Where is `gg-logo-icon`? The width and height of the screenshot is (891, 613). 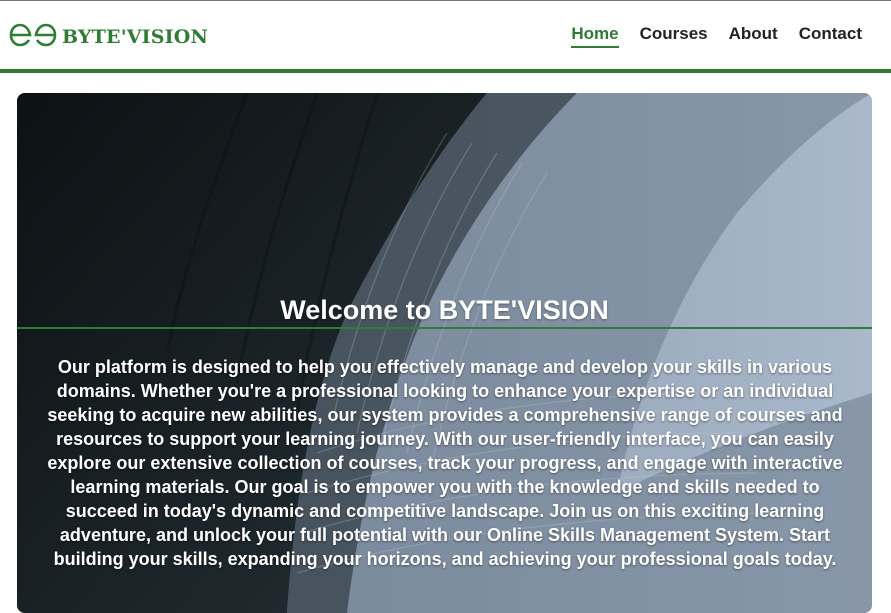
gg-logo-icon is located at coordinates (33, 35).